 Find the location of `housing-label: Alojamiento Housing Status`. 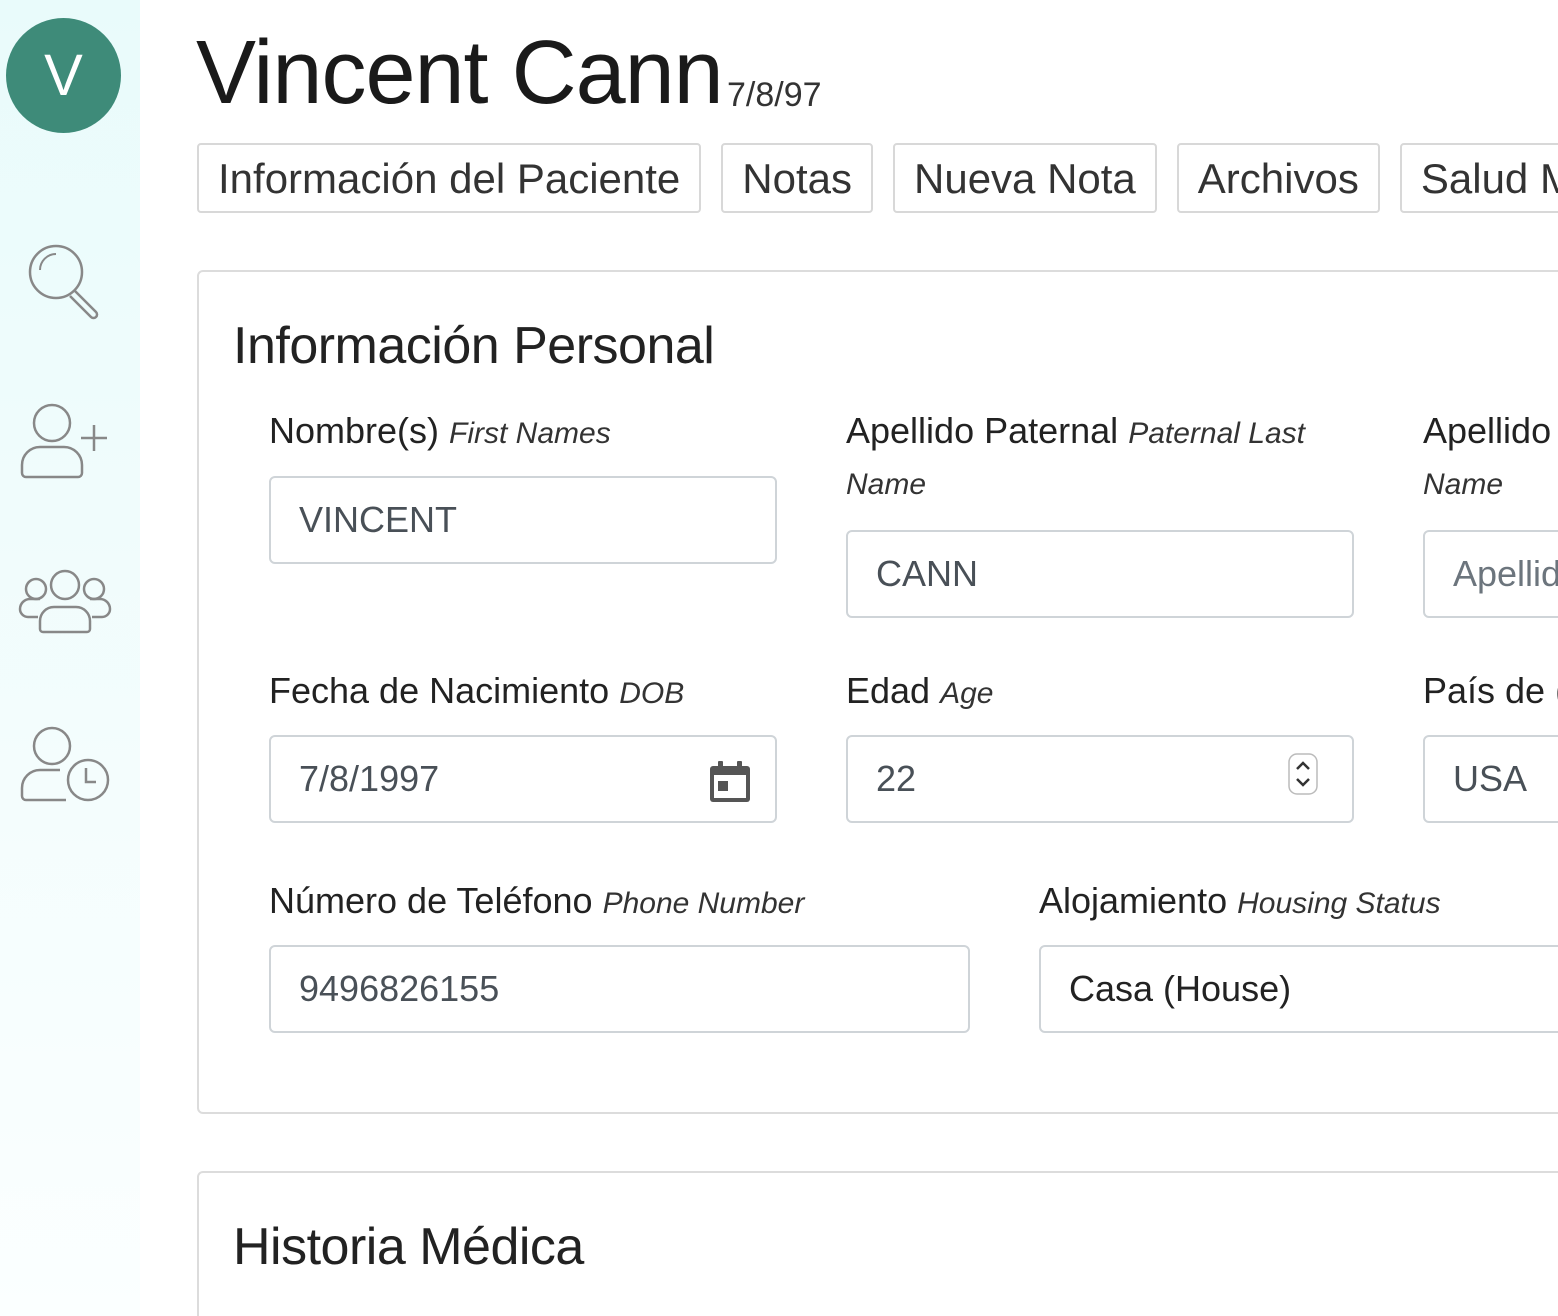

housing-label: Alojamiento Housing Status is located at coordinates (1240, 900).